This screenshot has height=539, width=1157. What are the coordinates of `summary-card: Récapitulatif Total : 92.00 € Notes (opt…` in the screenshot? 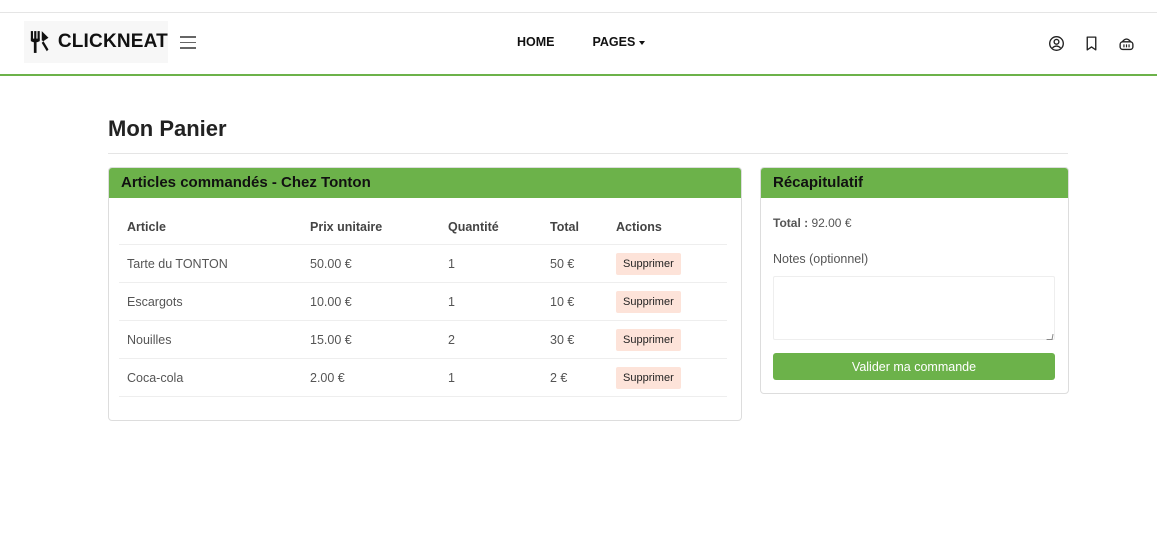 It's located at (914, 280).